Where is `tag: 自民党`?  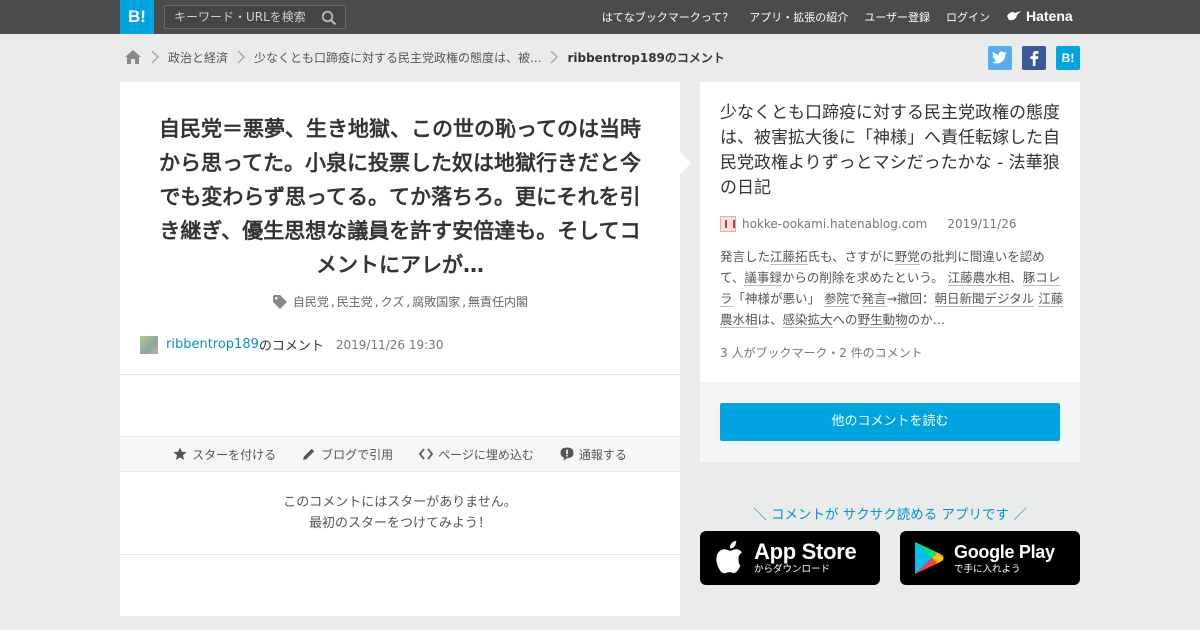
tag: 自民党 is located at coordinates (311, 301).